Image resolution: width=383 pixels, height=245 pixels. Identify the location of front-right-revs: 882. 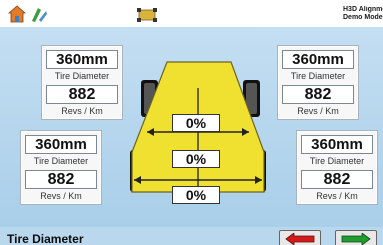
(318, 94).